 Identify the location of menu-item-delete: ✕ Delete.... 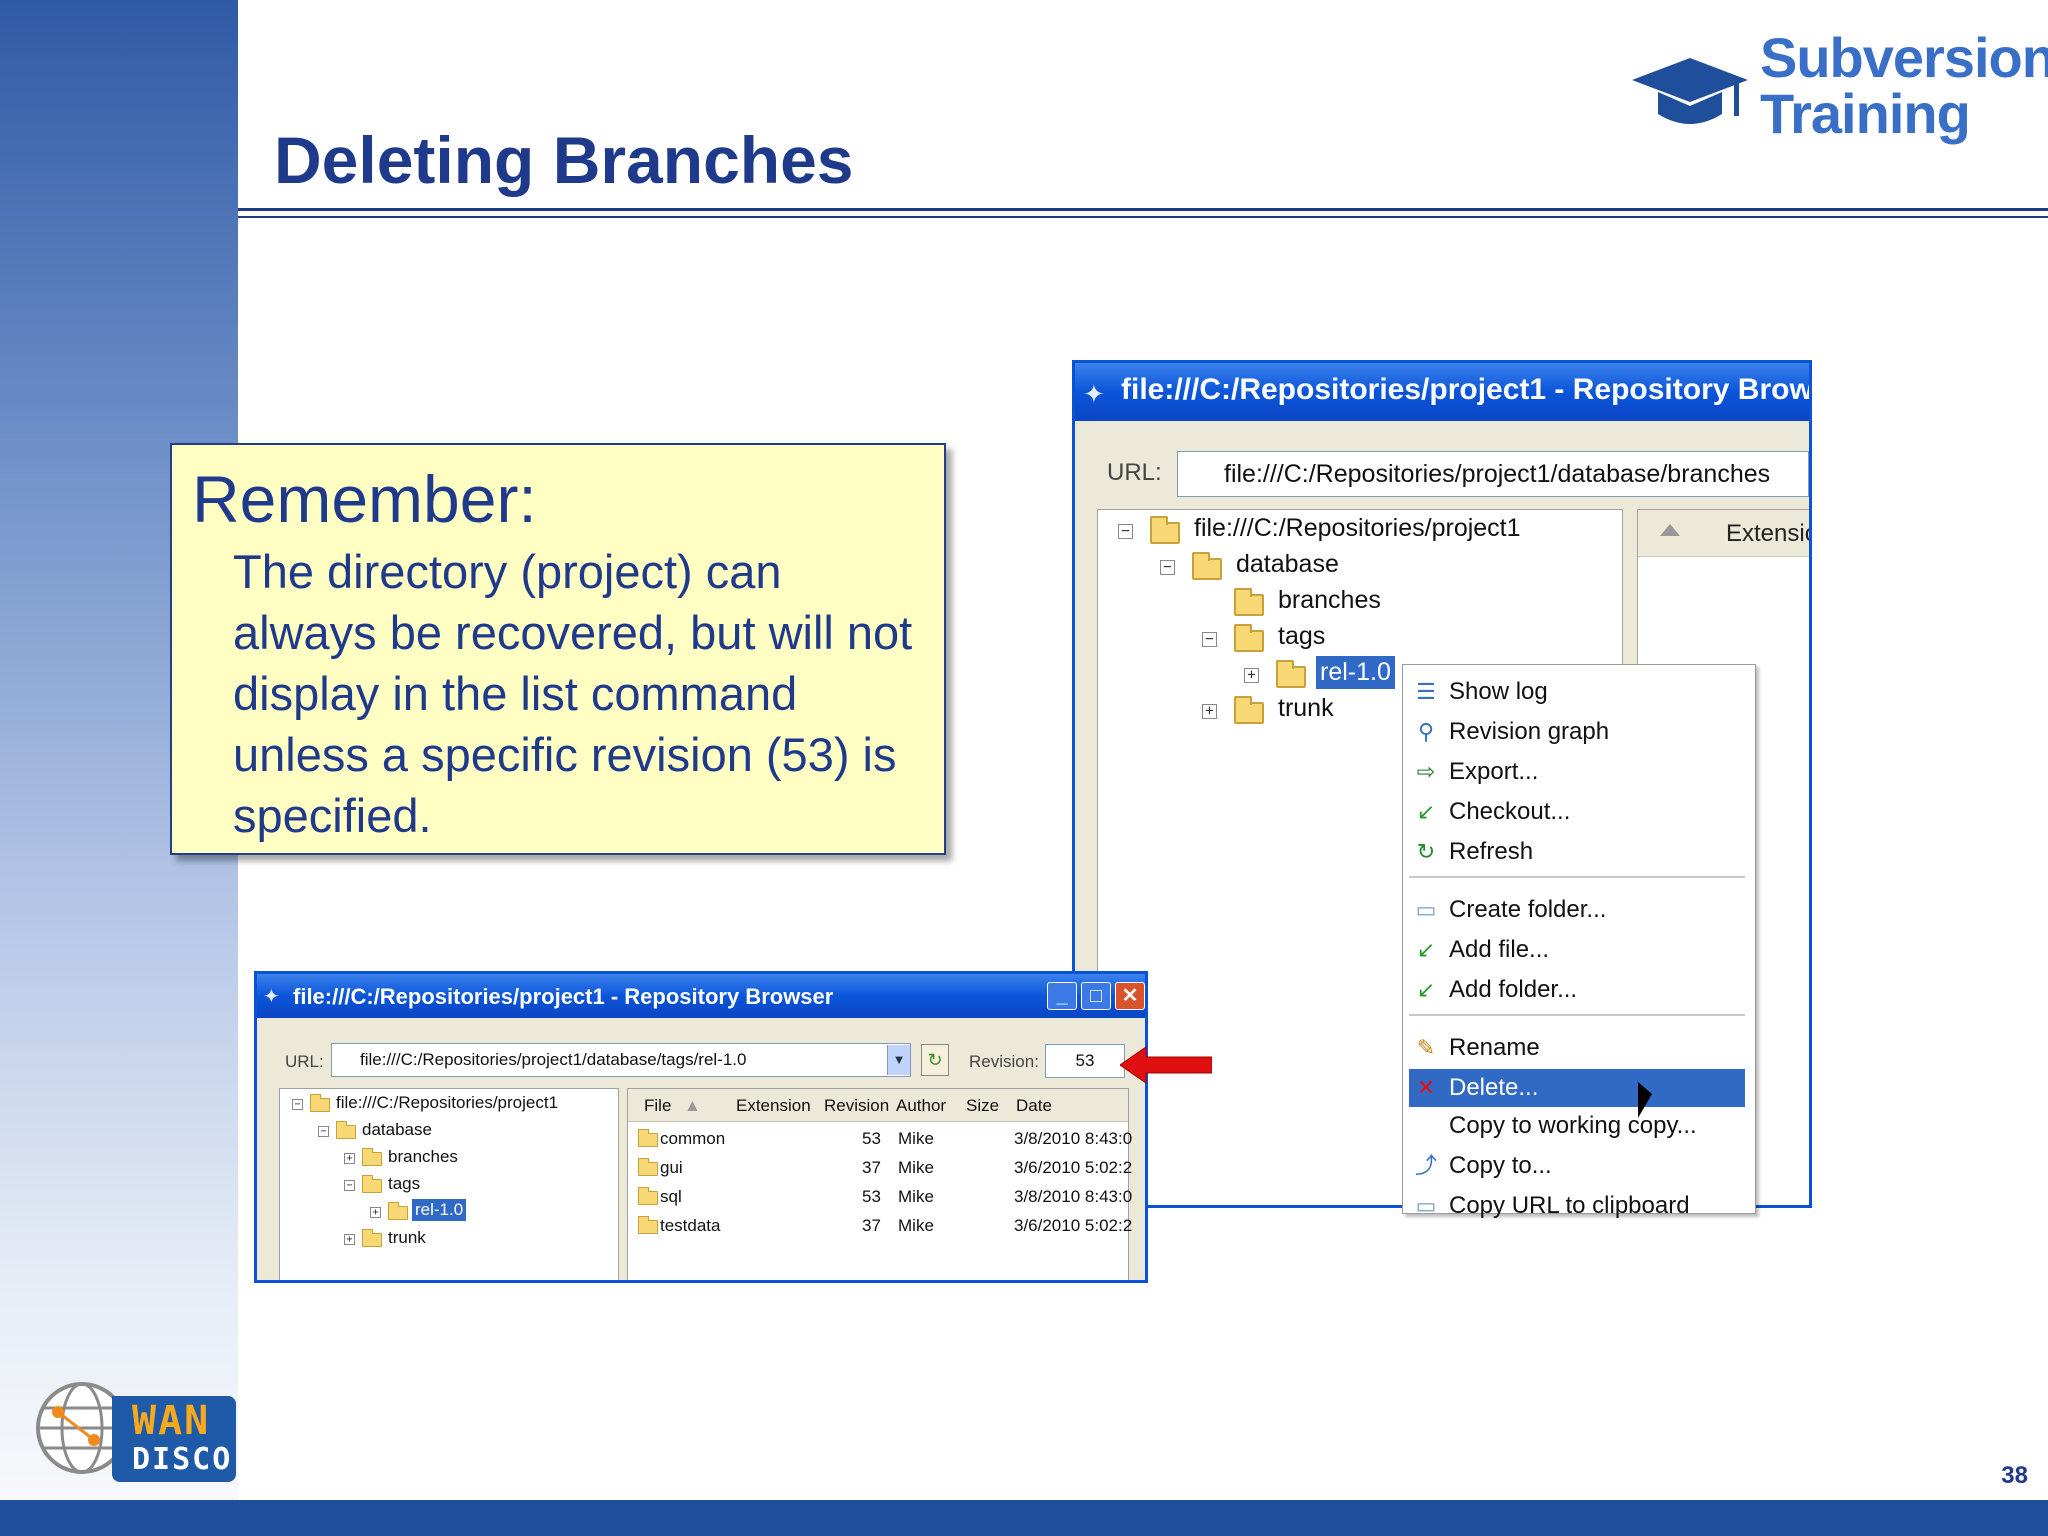
(1577, 1088).